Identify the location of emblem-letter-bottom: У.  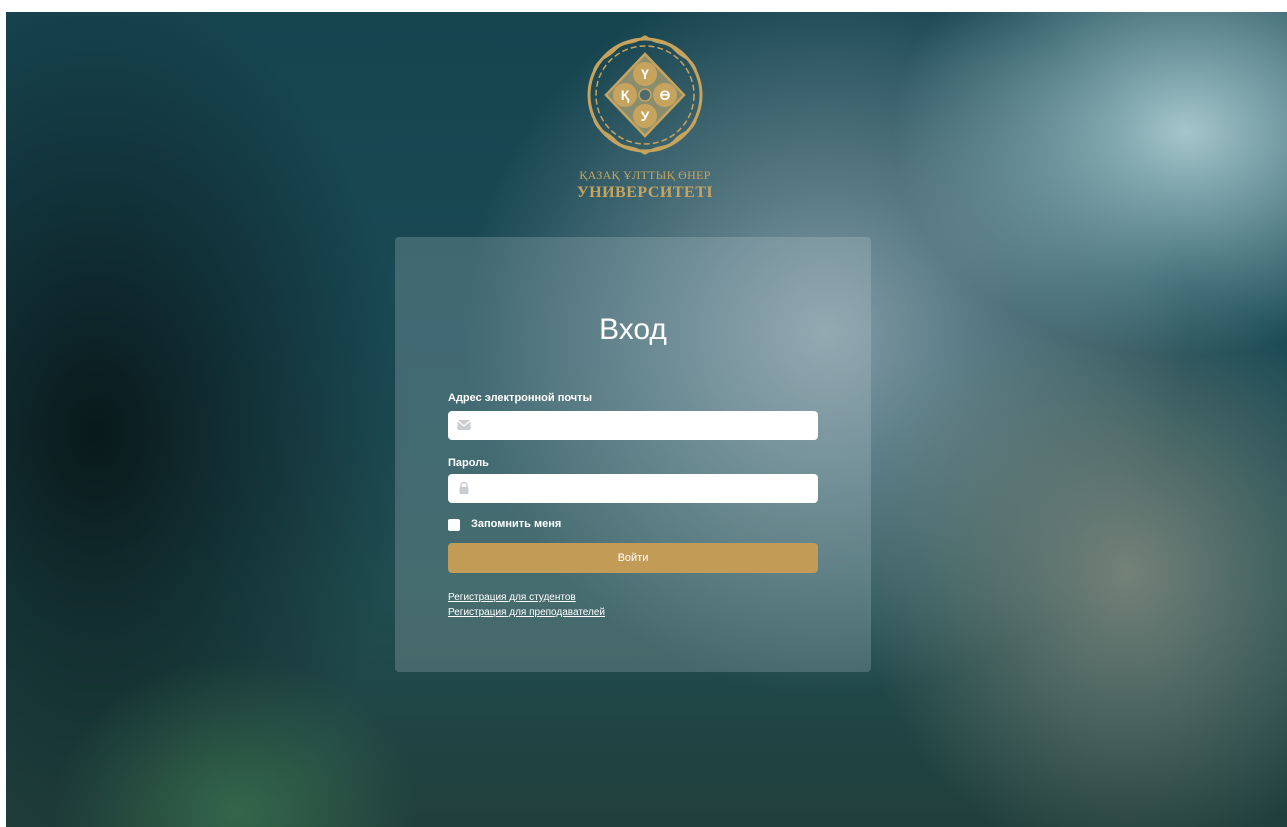
(645, 116).